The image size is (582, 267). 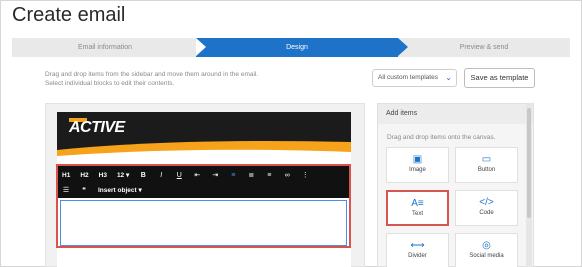 What do you see at coordinates (161, 175) in the screenshot?
I see `italic-icon: I` at bounding box center [161, 175].